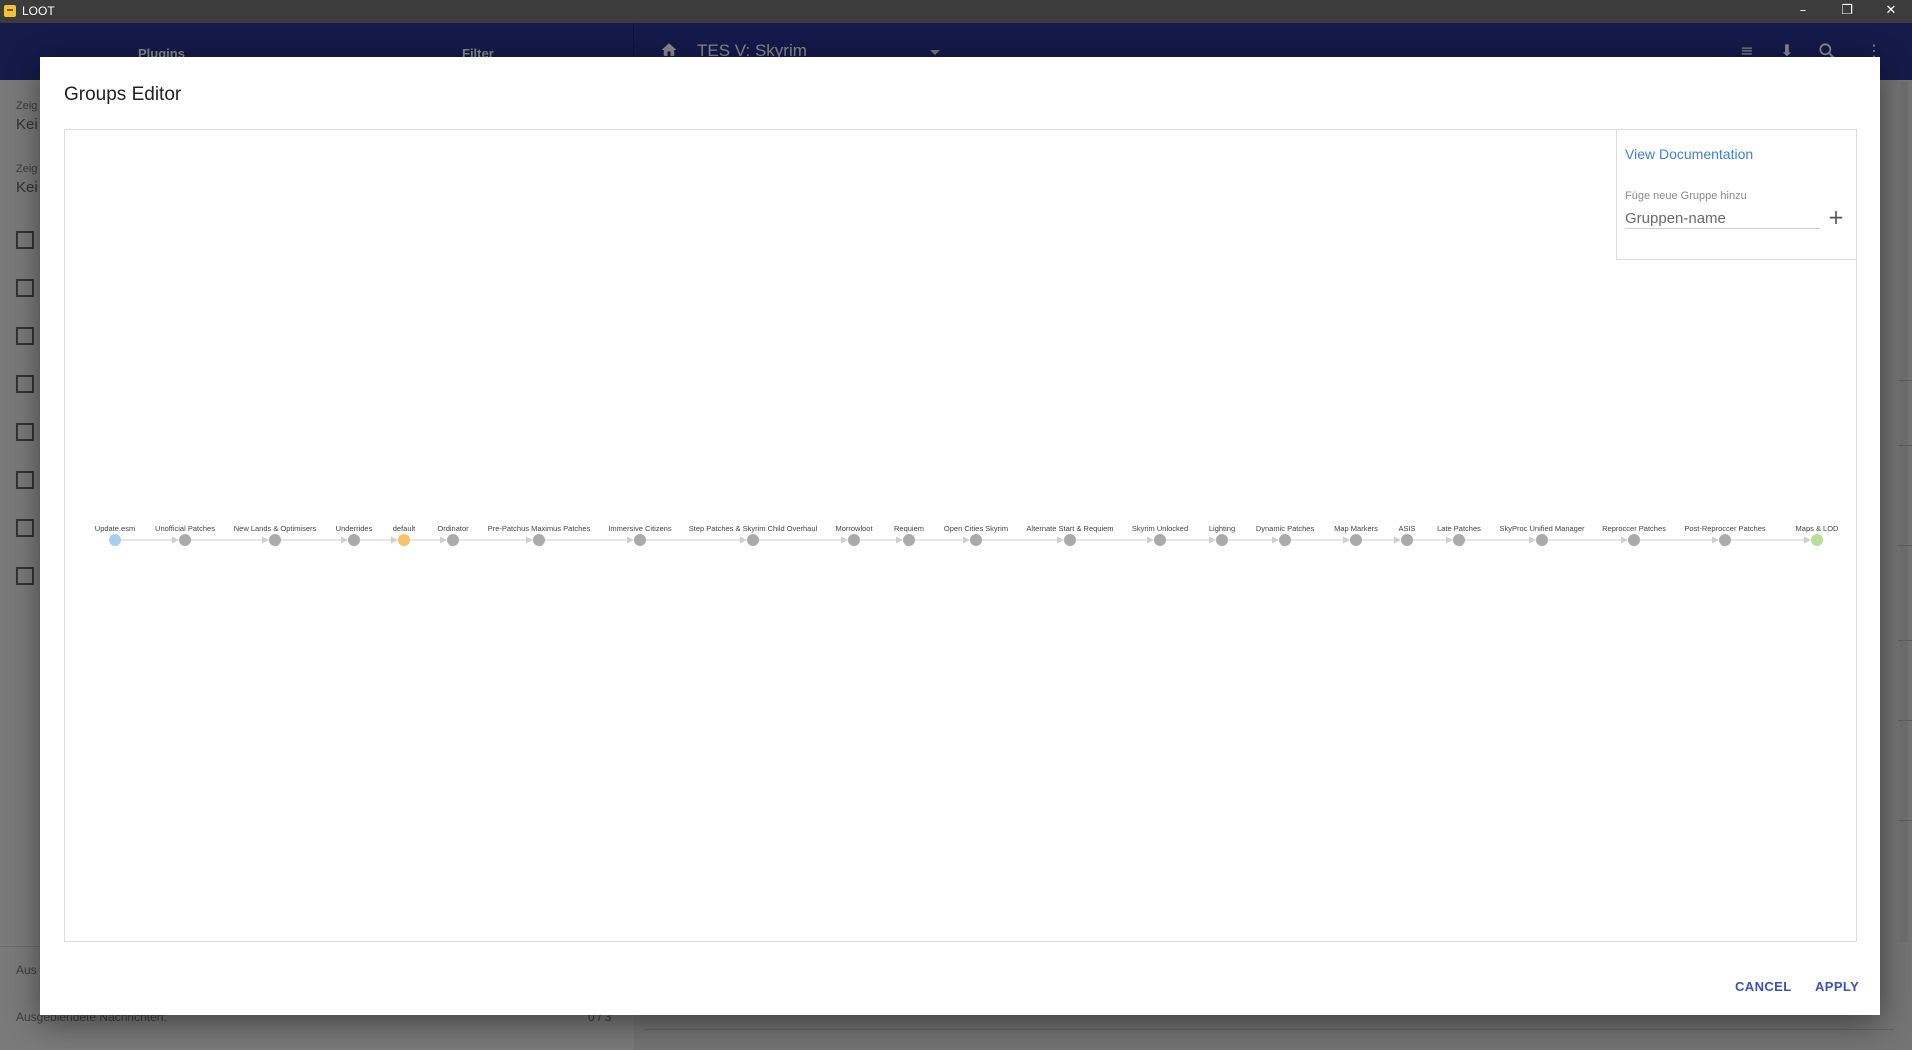 Image resolution: width=1912 pixels, height=1050 pixels. What do you see at coordinates (1722, 218) in the screenshot?
I see `group-name-input` at bounding box center [1722, 218].